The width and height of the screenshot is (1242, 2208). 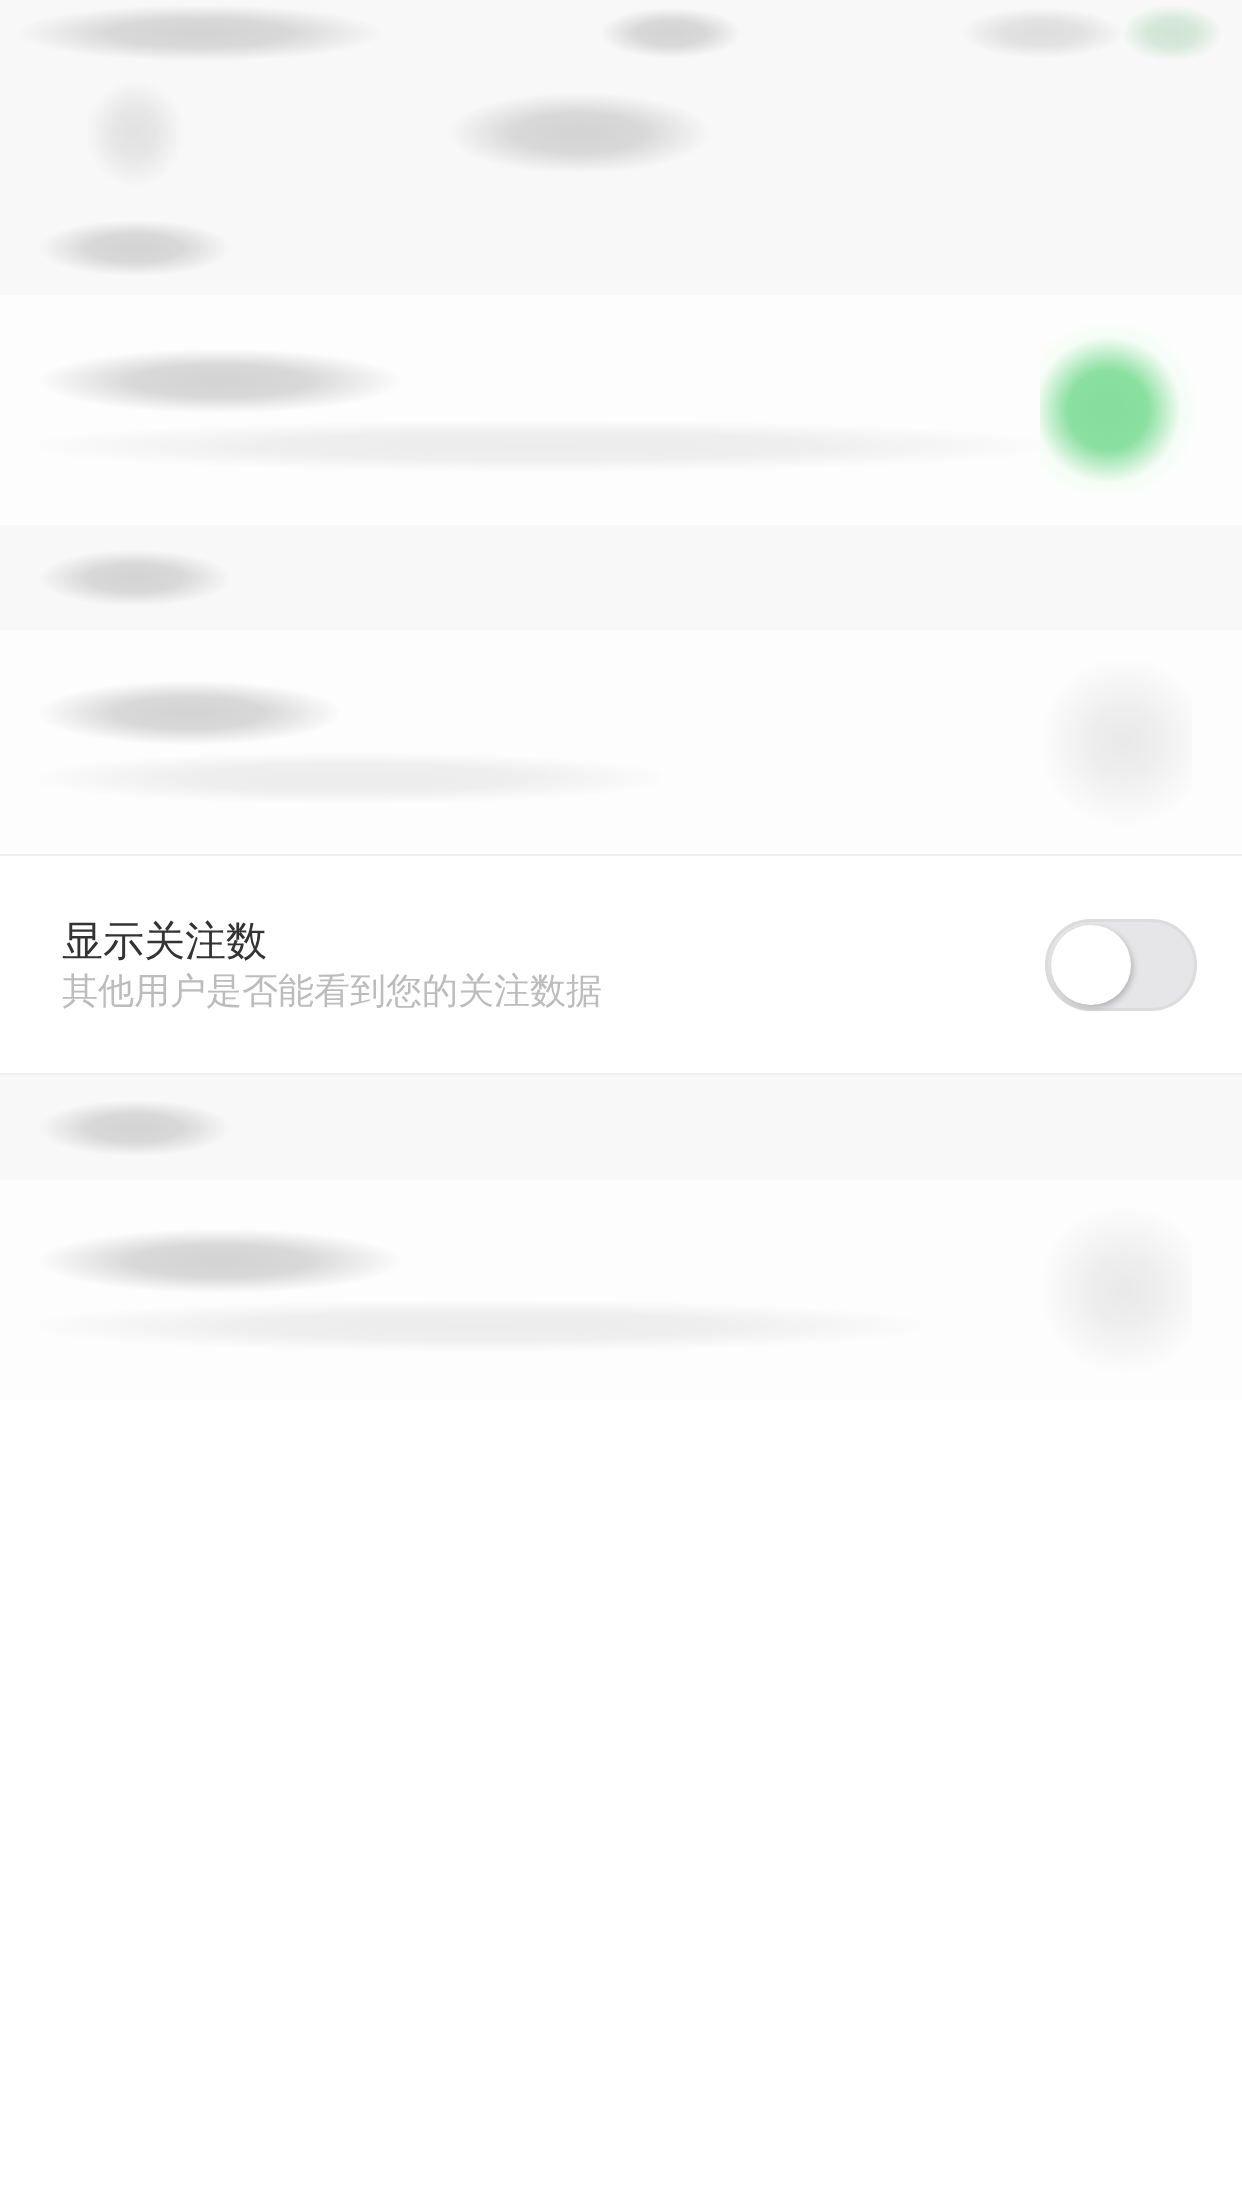 I want to click on setting-title: 显示关注数, so click(x=165, y=941).